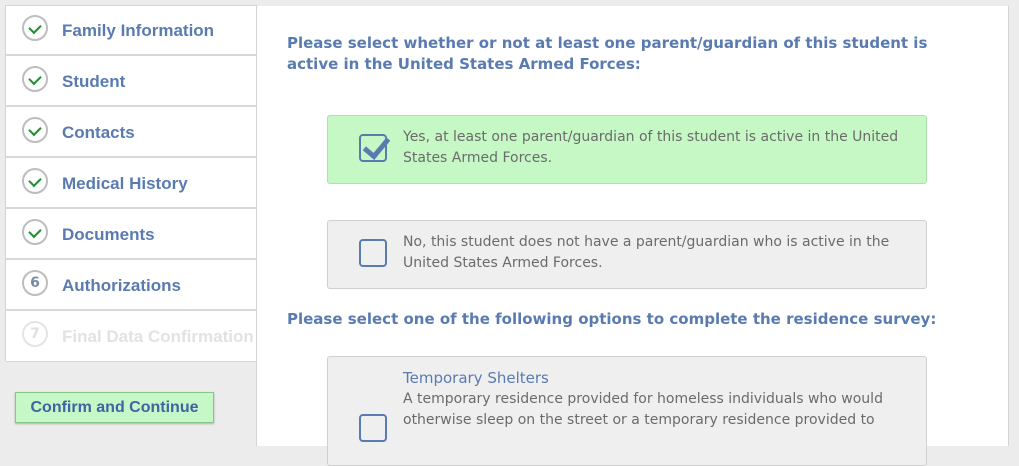 The image size is (1019, 466). I want to click on option-title: Temporary Shelters, so click(476, 378).